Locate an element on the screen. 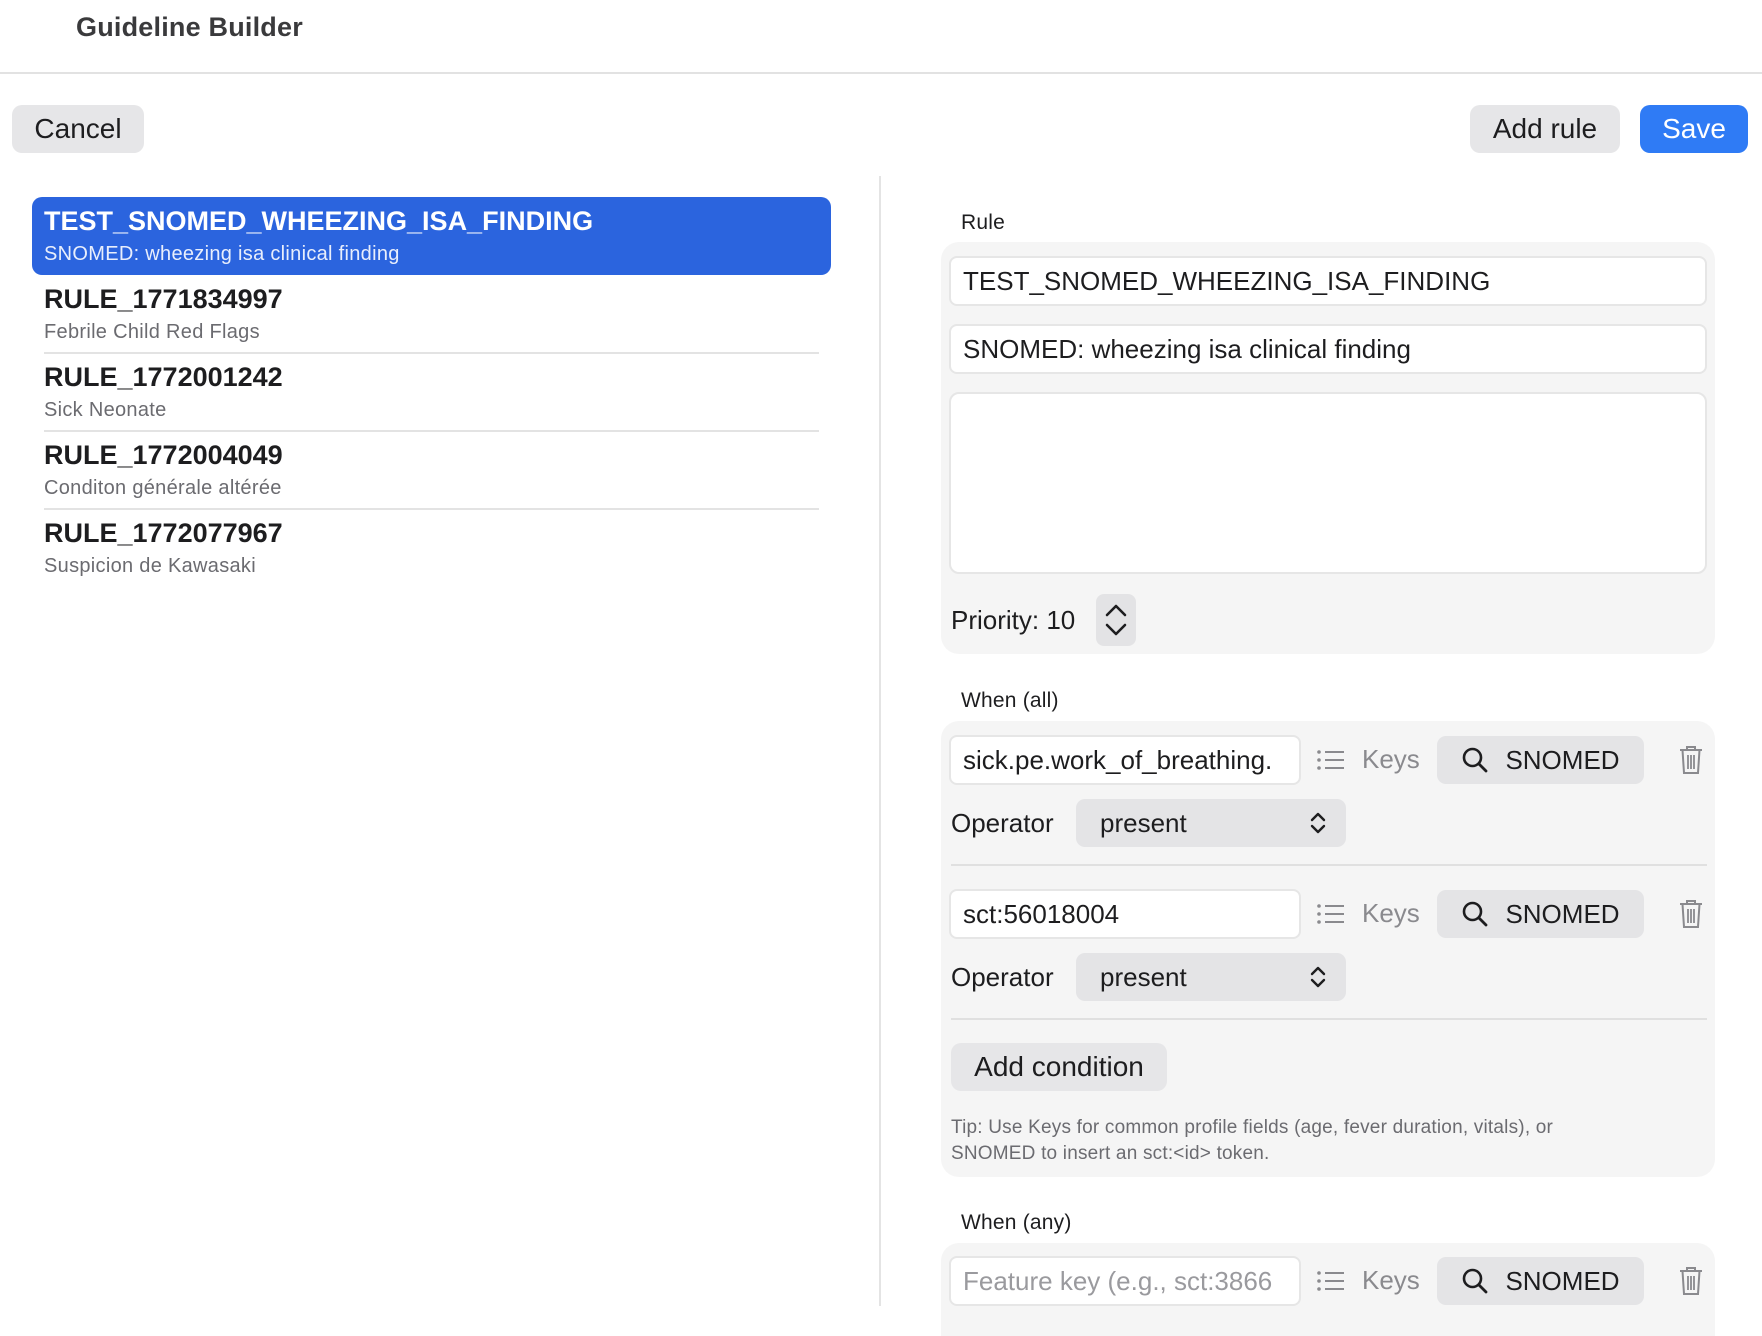  when-all-label: When (all) is located at coordinates (1010, 700).